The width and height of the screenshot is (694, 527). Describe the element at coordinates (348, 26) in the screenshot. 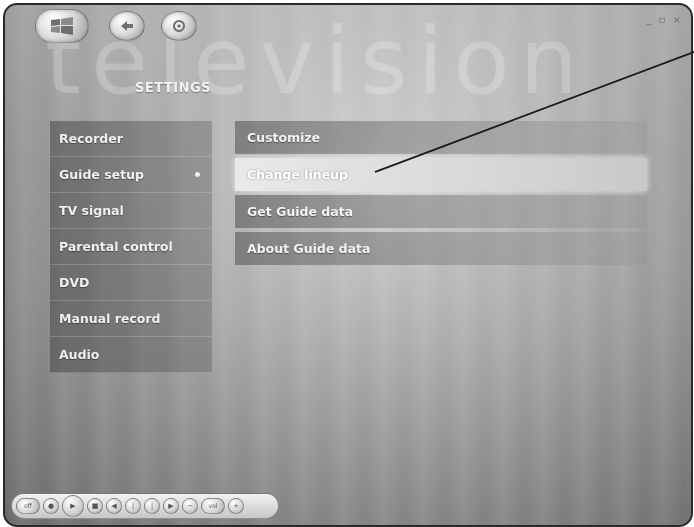

I see `title-bar: _ ▫ ×` at that location.